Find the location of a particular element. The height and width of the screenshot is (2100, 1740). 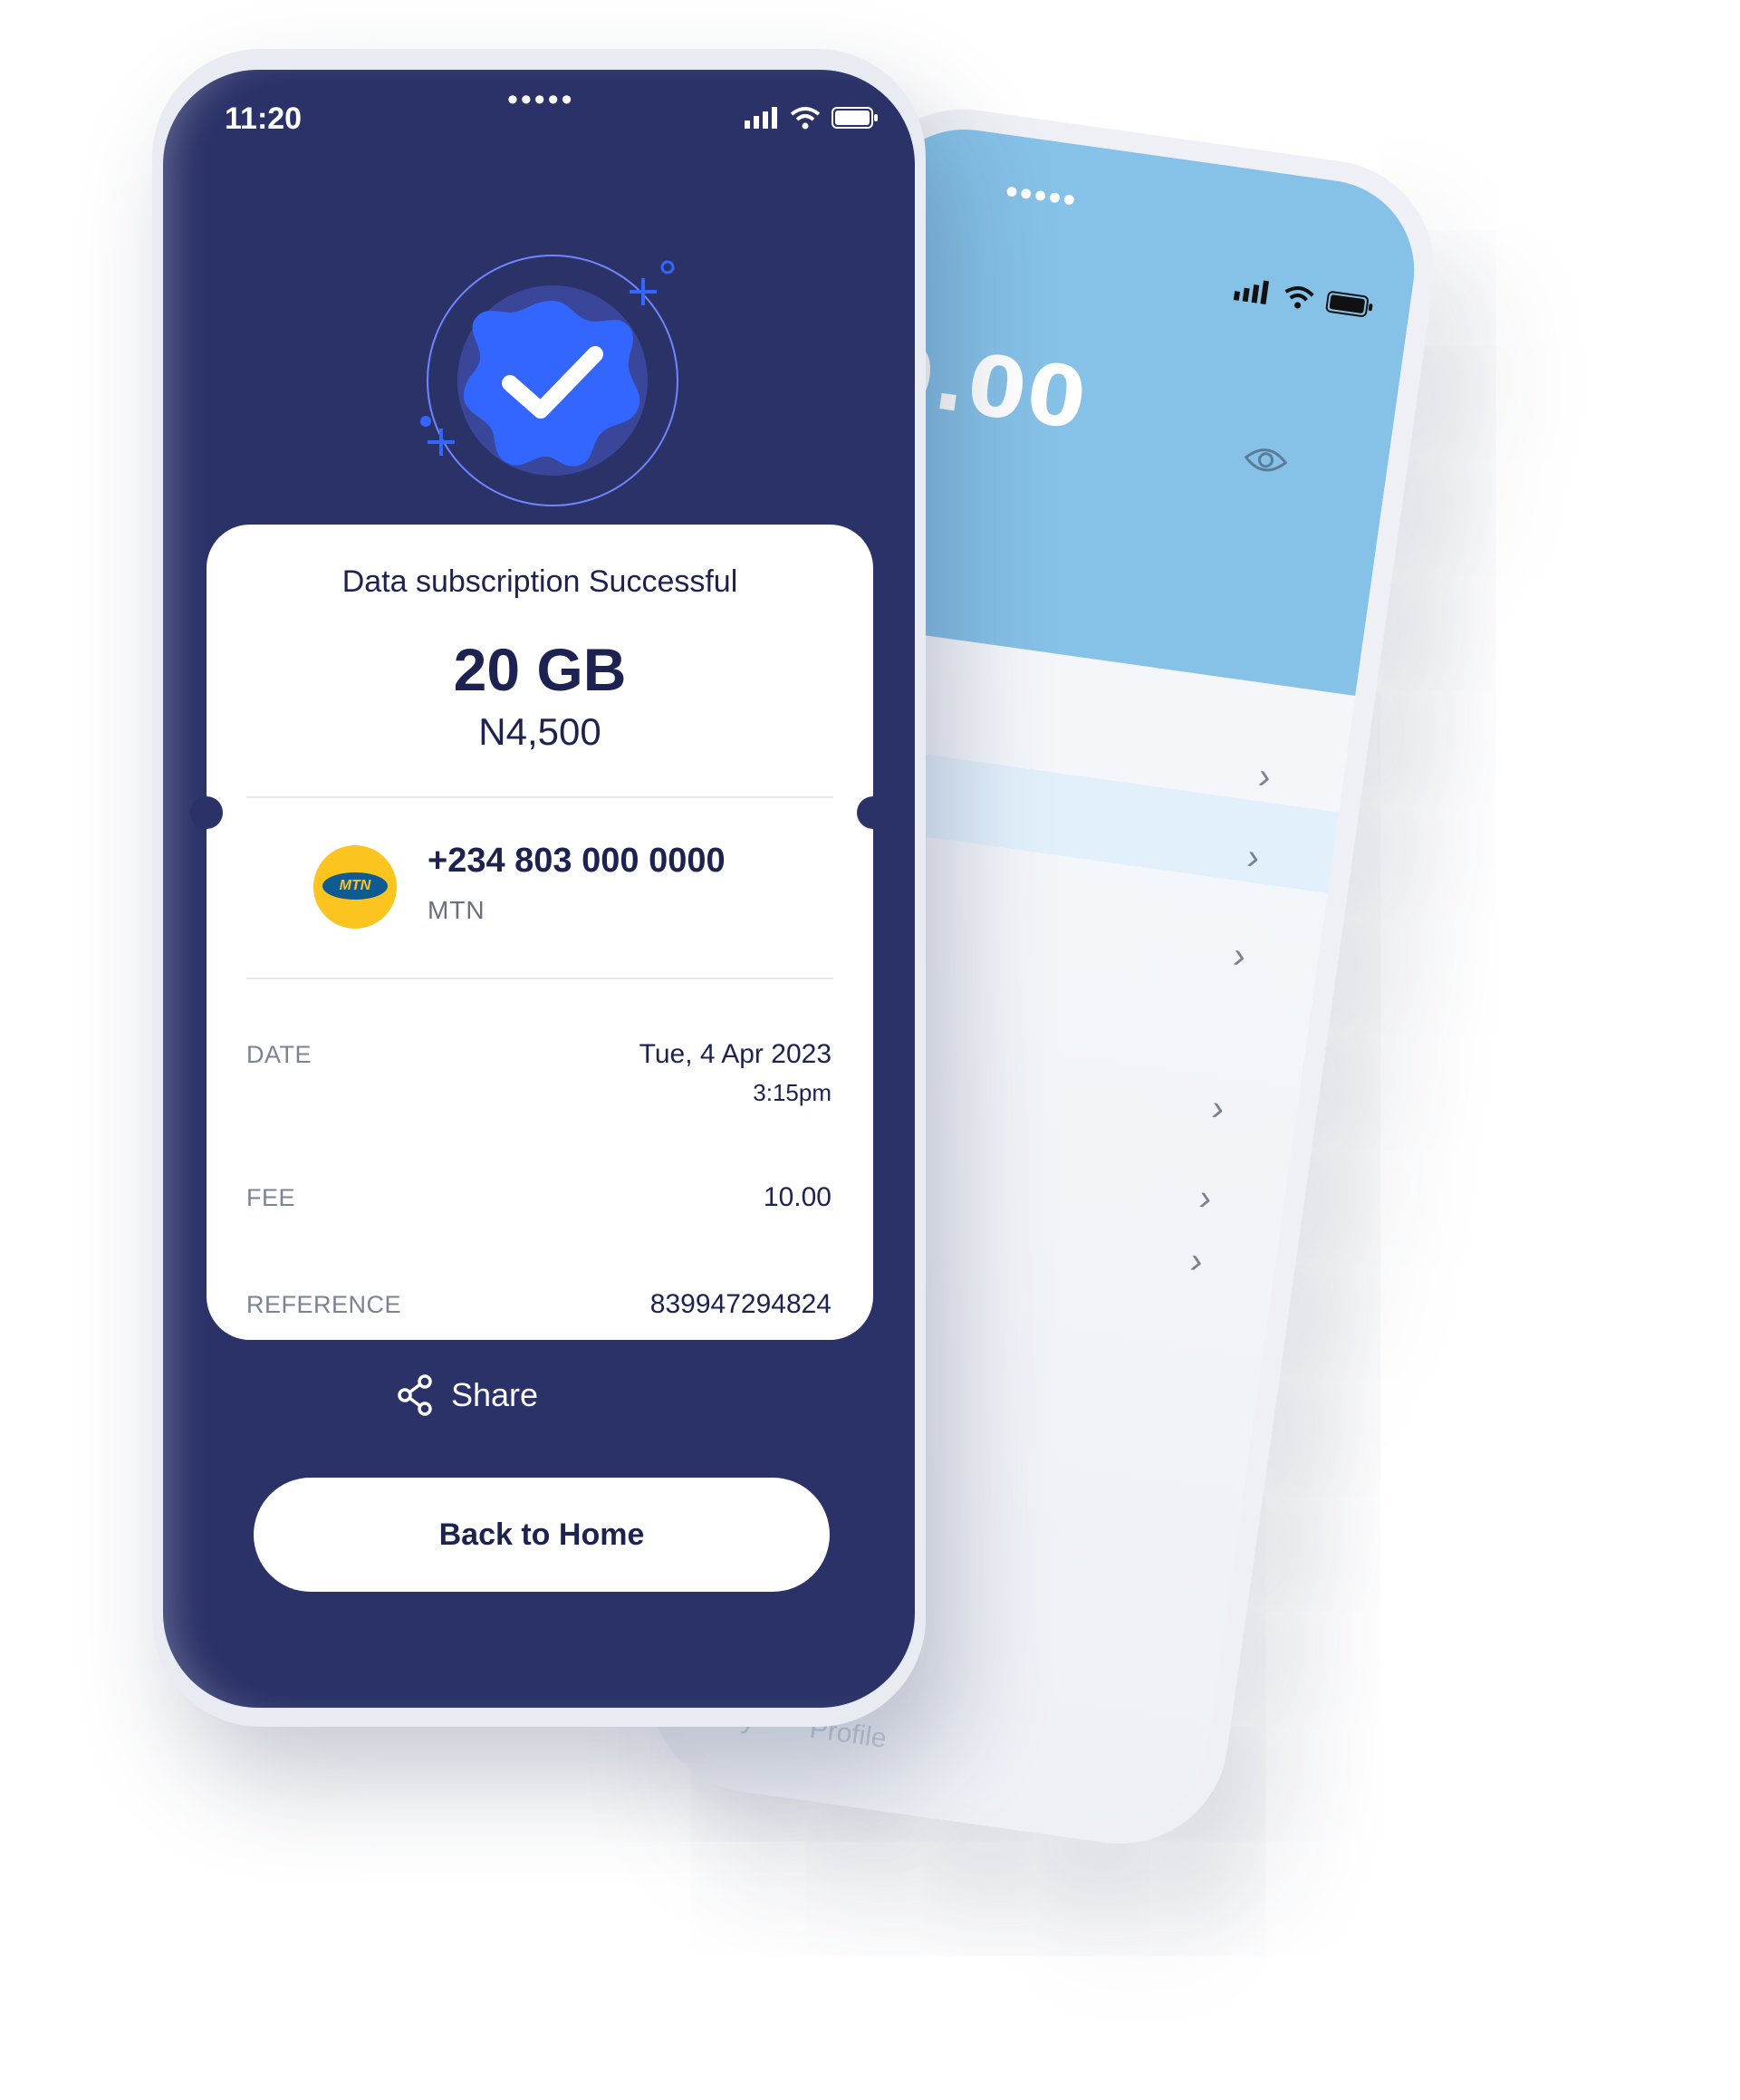

reference-value: 839947294824 is located at coordinates (740, 1304).